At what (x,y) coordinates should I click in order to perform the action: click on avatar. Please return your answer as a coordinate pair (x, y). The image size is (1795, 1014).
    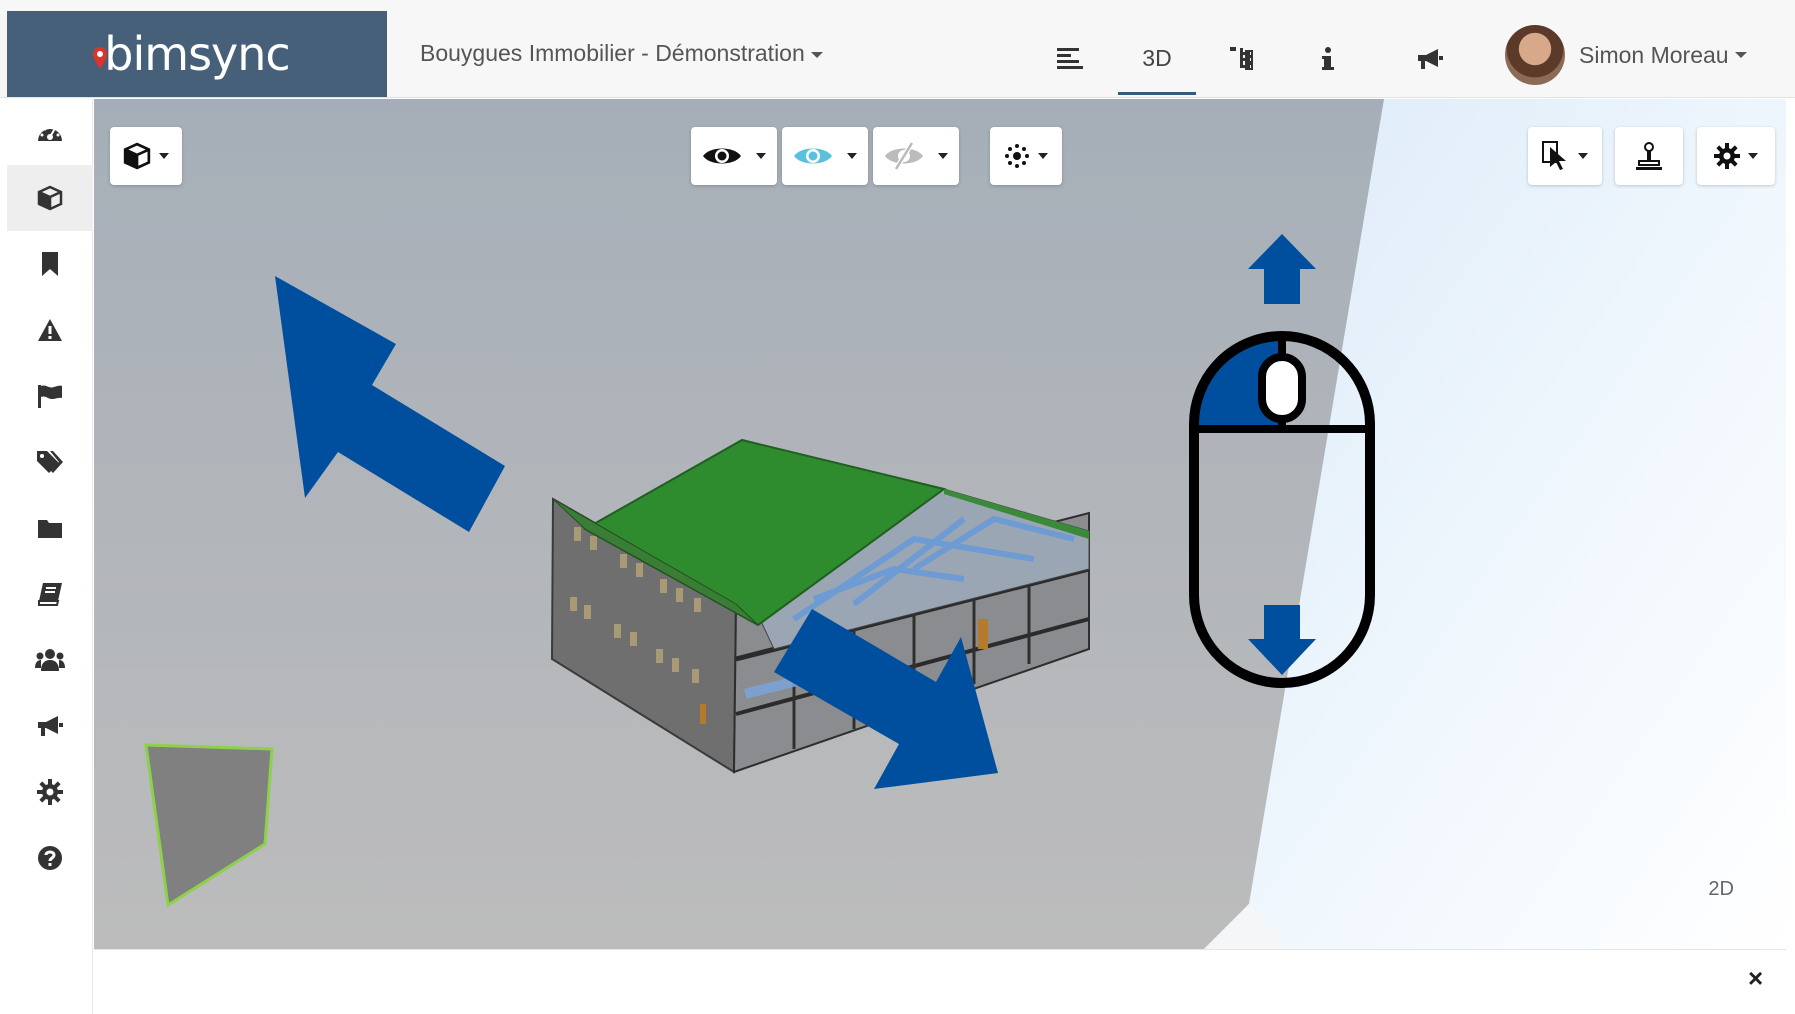
    Looking at the image, I should click on (1535, 55).